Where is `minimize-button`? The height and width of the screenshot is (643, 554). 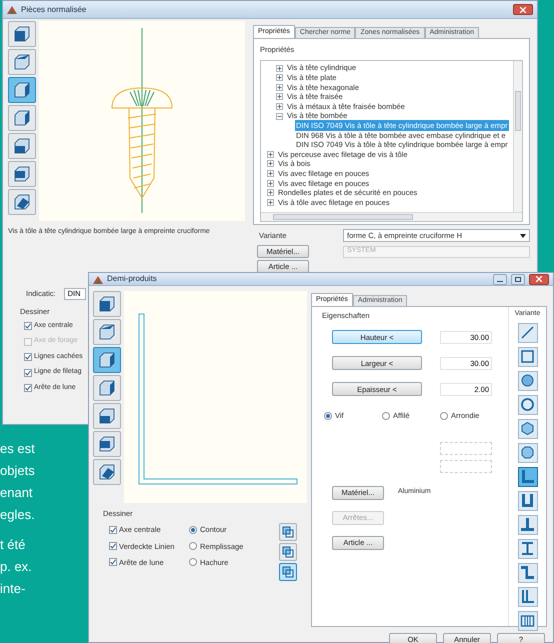
minimize-button is located at coordinates (500, 279).